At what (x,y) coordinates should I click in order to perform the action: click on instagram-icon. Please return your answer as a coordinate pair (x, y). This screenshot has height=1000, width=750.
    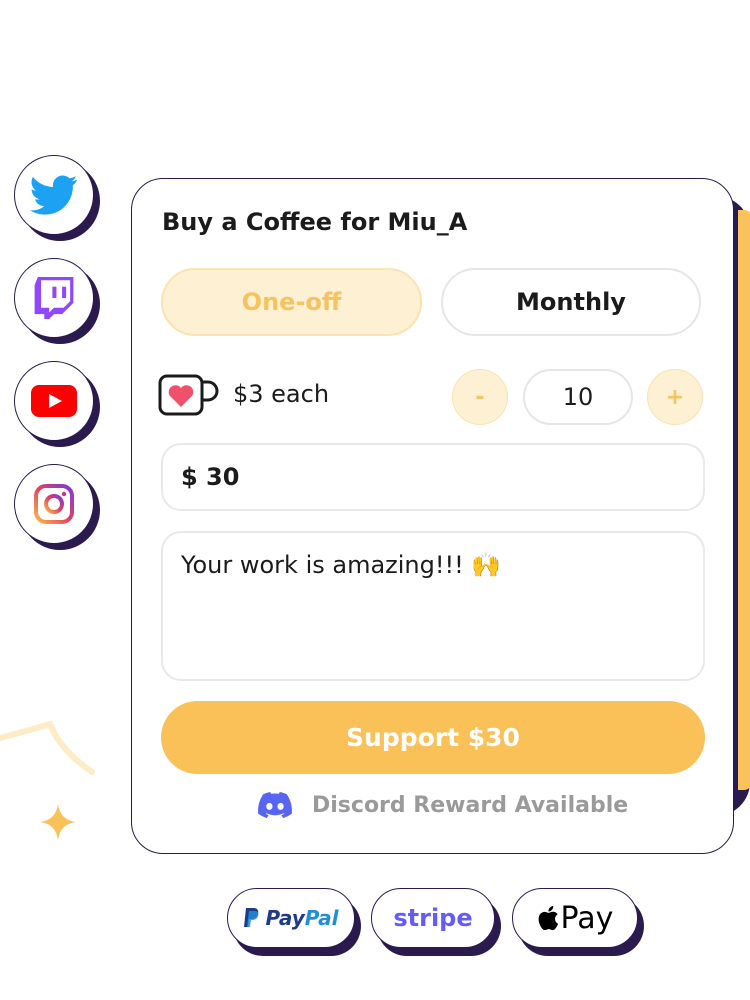
    Looking at the image, I should click on (54, 504).